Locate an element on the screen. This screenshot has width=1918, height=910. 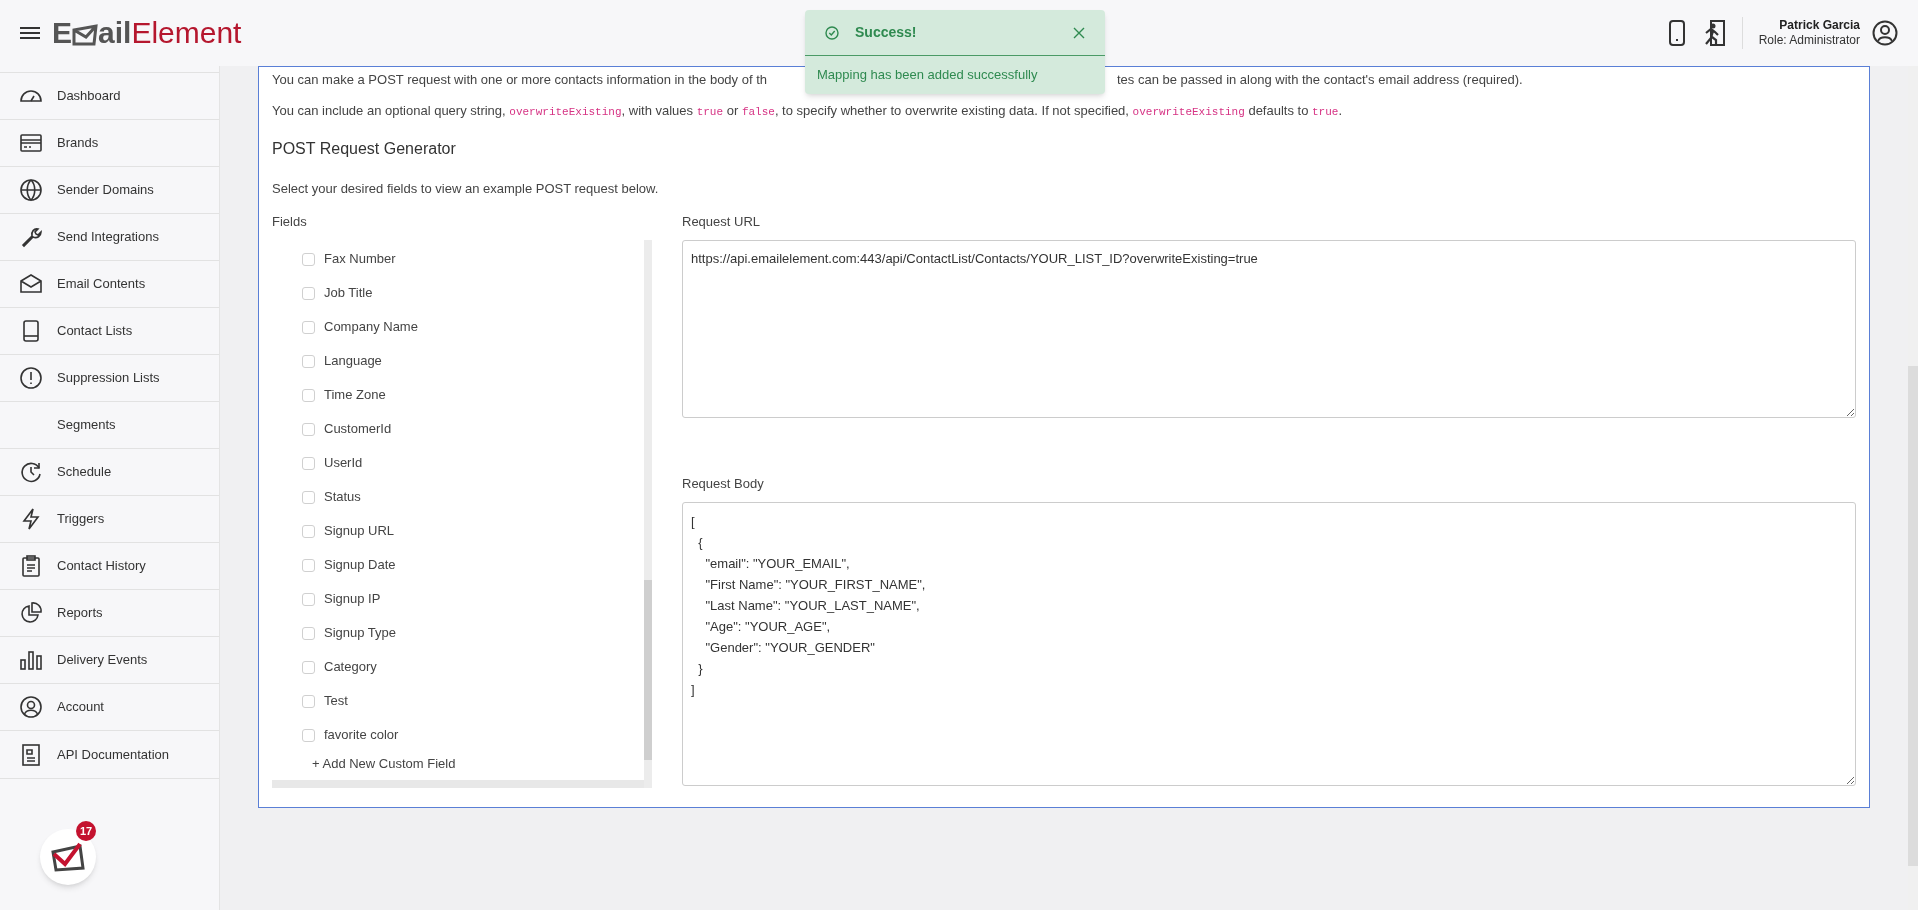
request-url-label: Request URL is located at coordinates (722, 222).